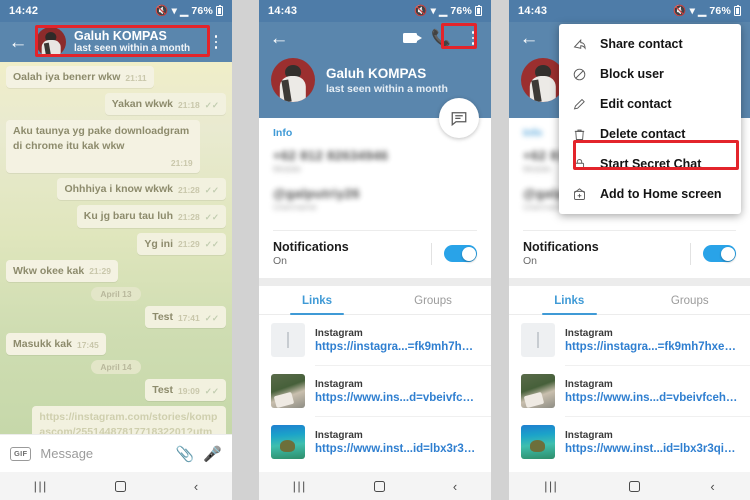 This screenshot has width=750, height=500. I want to click on menu-item-label: Edit contact, so click(636, 104).